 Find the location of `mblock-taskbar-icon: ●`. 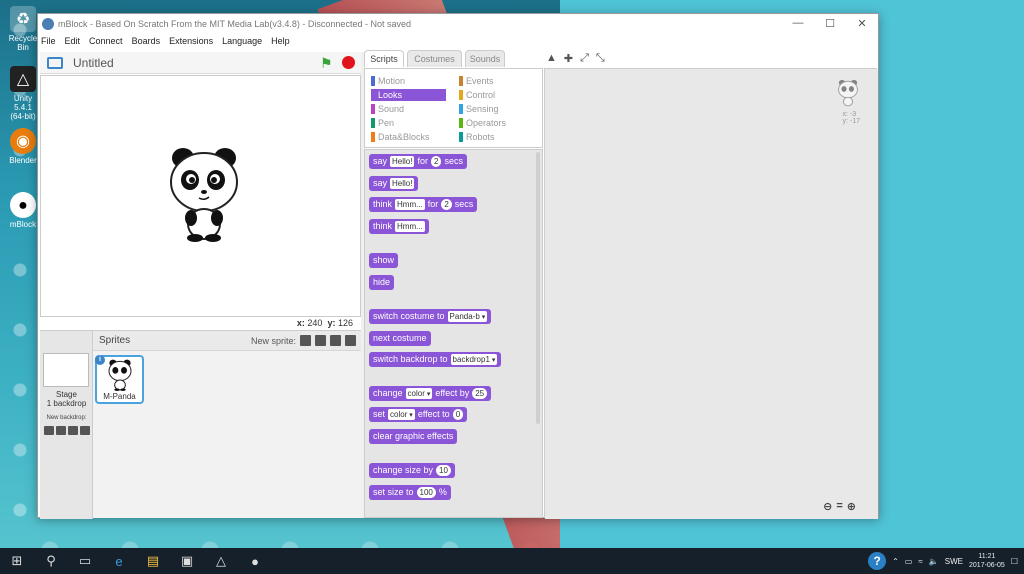

mblock-taskbar-icon: ● is located at coordinates (255, 561).